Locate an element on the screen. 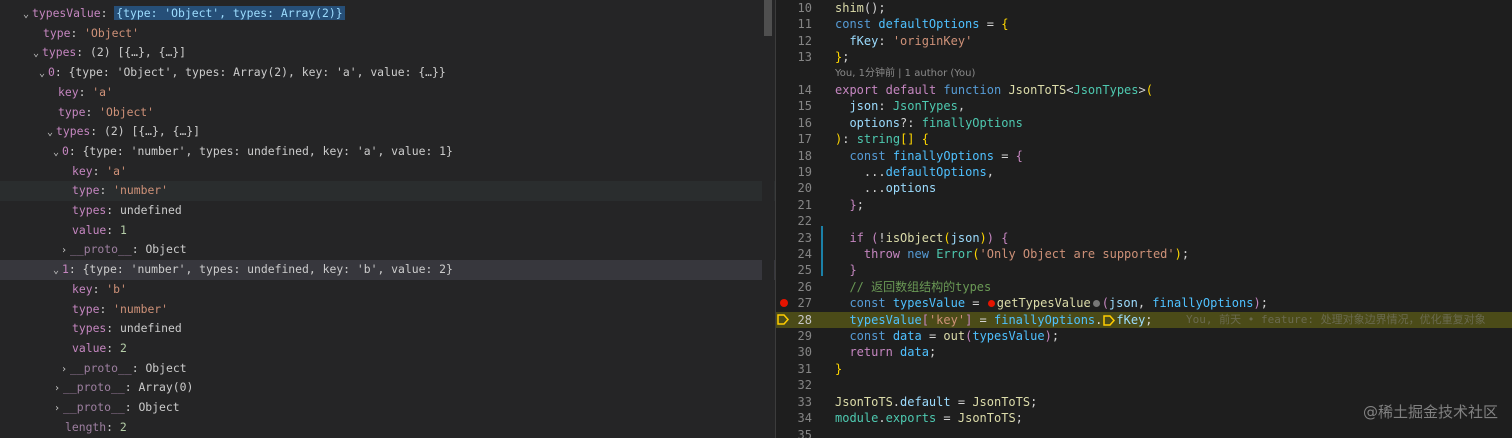  code-line: 15 json: JsonTypes, is located at coordinates (1144, 106).